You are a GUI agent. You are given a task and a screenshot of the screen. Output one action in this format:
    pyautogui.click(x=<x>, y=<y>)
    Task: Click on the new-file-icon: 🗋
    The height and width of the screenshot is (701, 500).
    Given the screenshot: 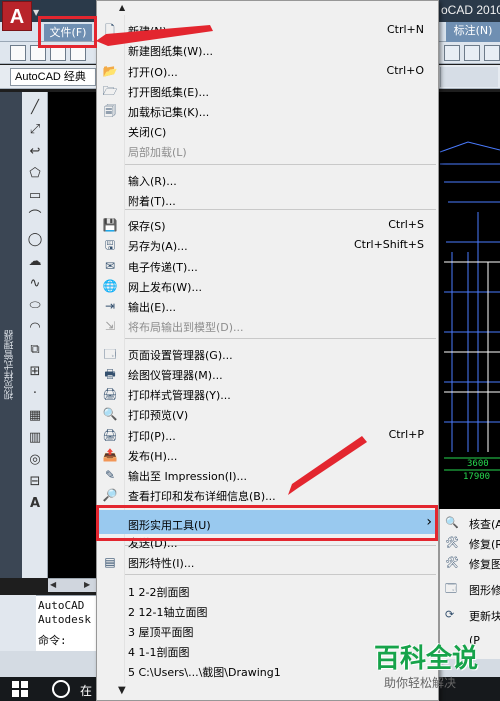 What is the action you would take?
    pyautogui.click(x=110, y=30)
    